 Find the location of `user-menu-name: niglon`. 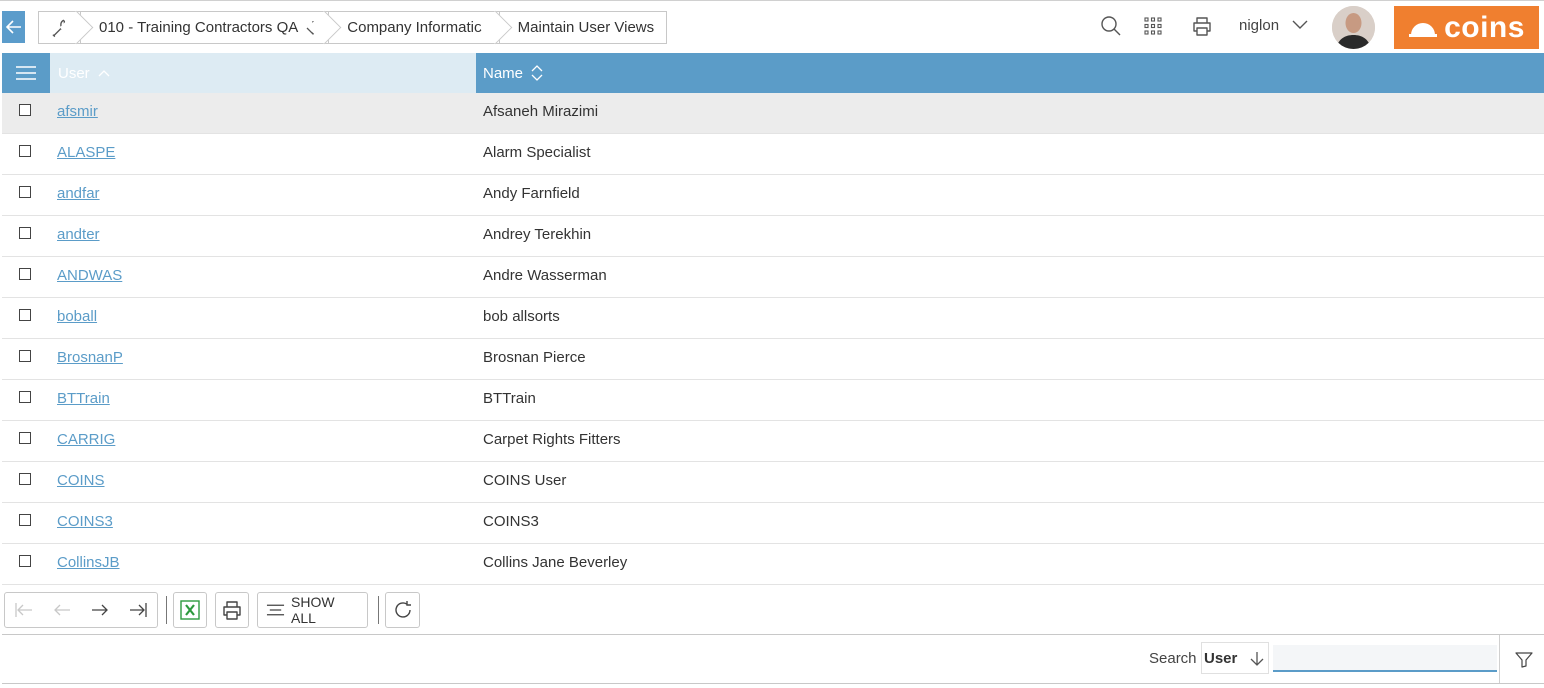

user-menu-name: niglon is located at coordinates (1259, 25).